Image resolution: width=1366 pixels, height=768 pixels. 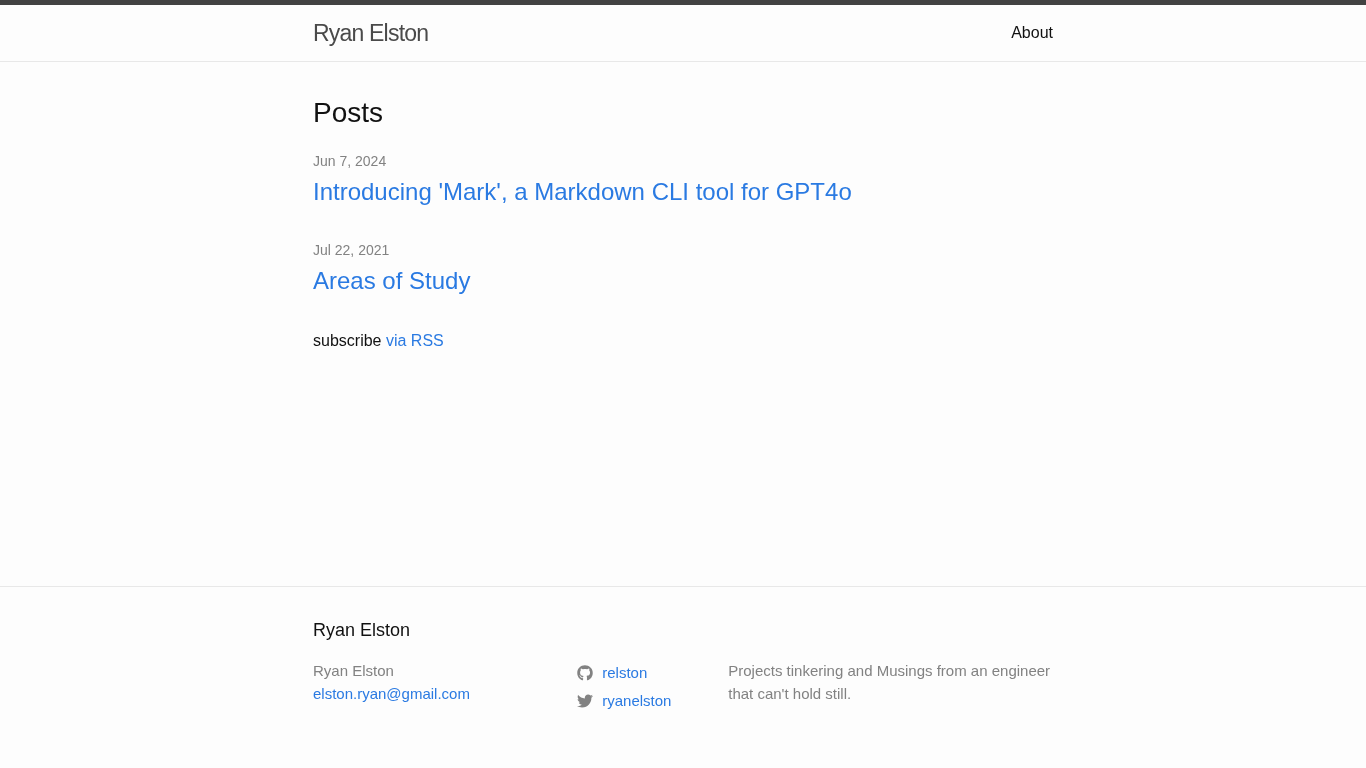 What do you see at coordinates (350, 161) in the screenshot?
I see `post-date: Jun 7, 2024` at bounding box center [350, 161].